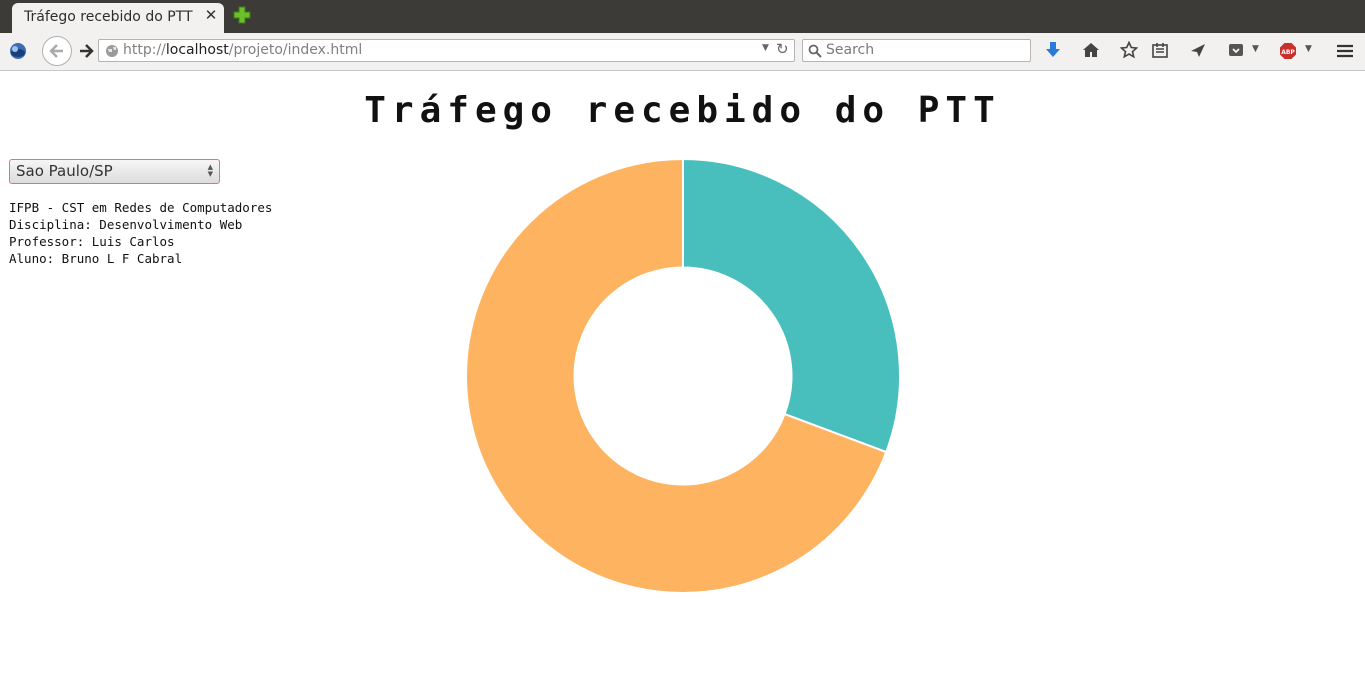 This screenshot has width=1365, height=692. Describe the element at coordinates (86, 51) in the screenshot. I see `forward-arrow-icon` at that location.